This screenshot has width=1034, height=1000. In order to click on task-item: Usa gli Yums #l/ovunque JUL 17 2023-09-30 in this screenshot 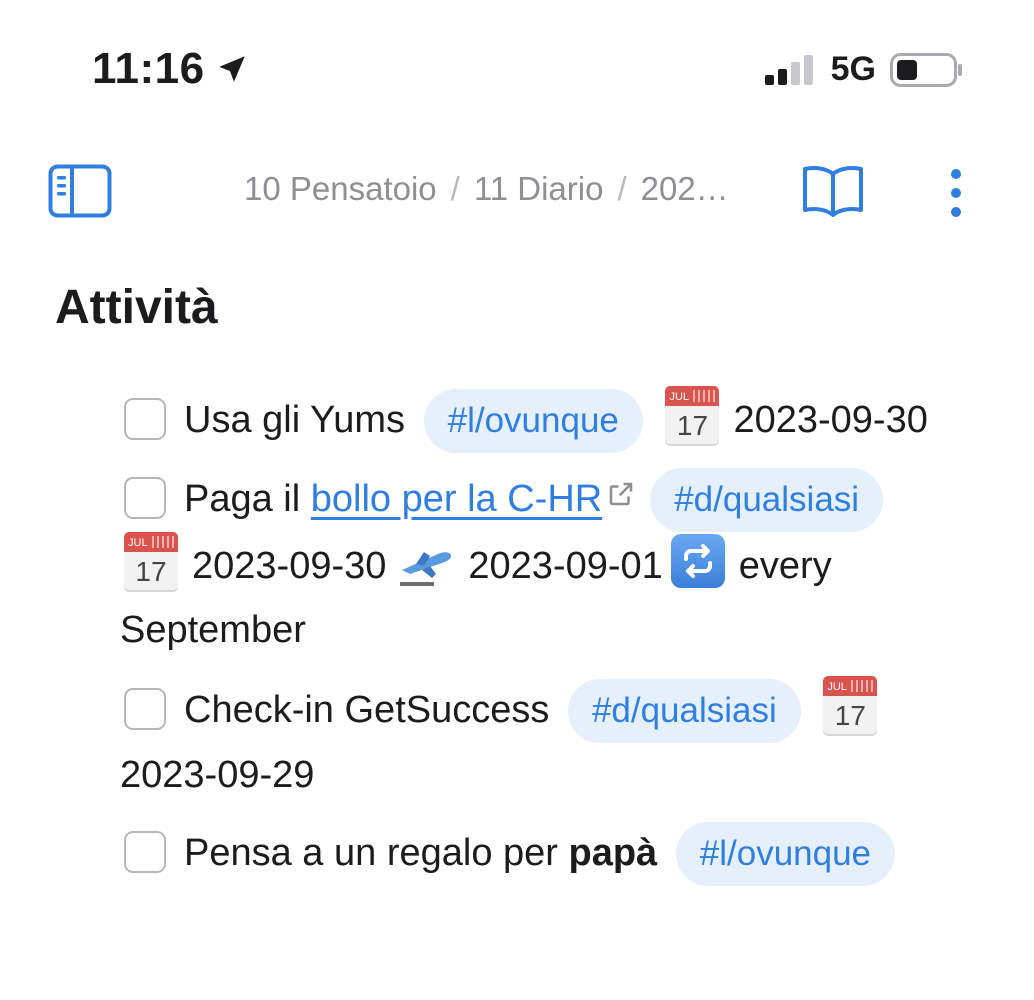, I will do `click(545, 419)`.